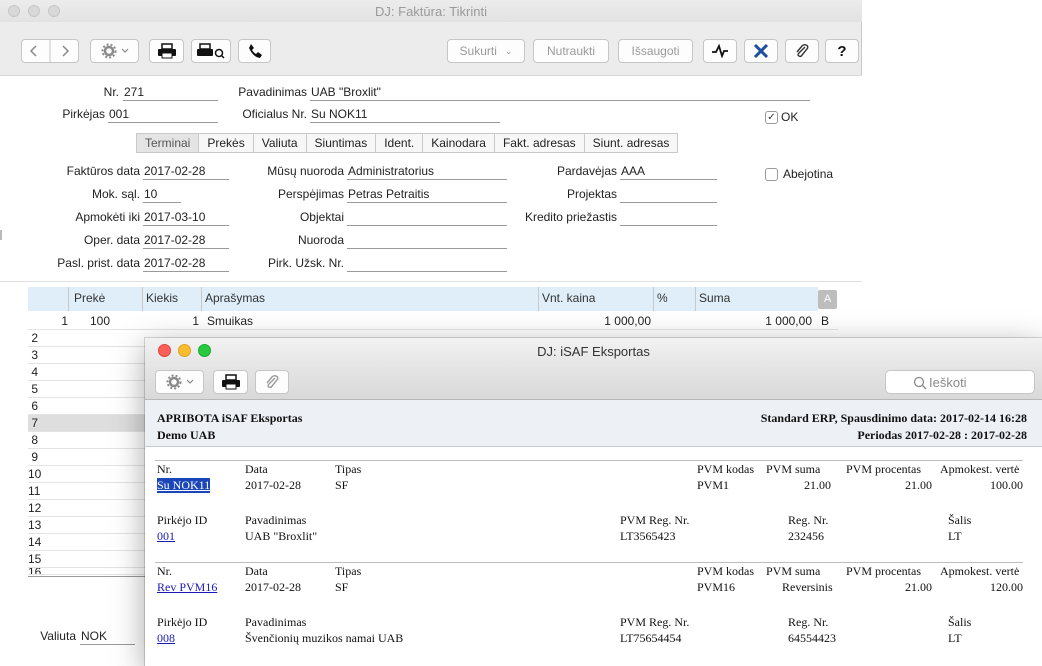 This screenshot has height=666, width=1042. I want to click on printer-icon, so click(230, 382).